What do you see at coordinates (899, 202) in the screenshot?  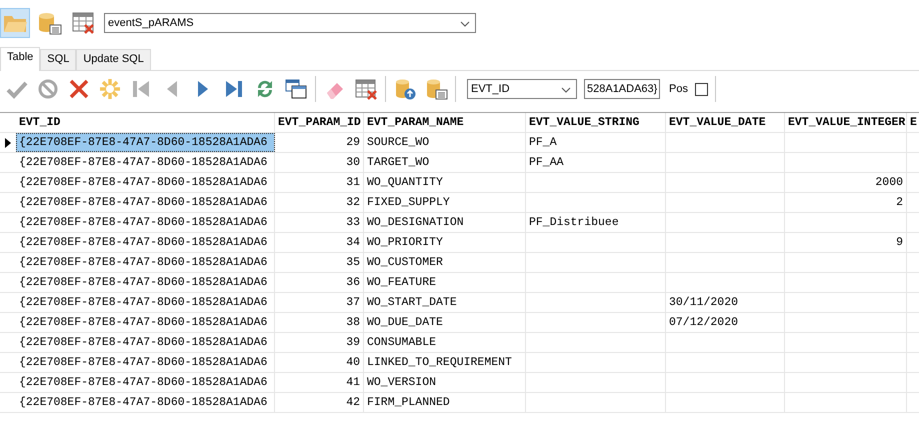 I see `table-cell: 2` at bounding box center [899, 202].